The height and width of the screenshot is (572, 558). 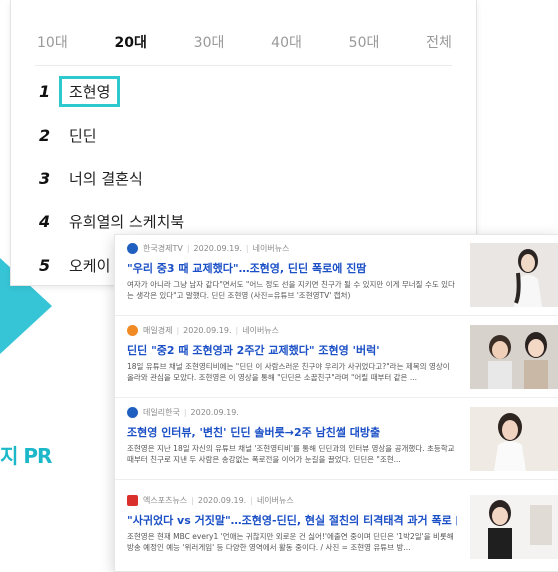 I want to click on news-source: 매일경제 | 2020.09.19. | 네이버뉴스, so click(x=203, y=330).